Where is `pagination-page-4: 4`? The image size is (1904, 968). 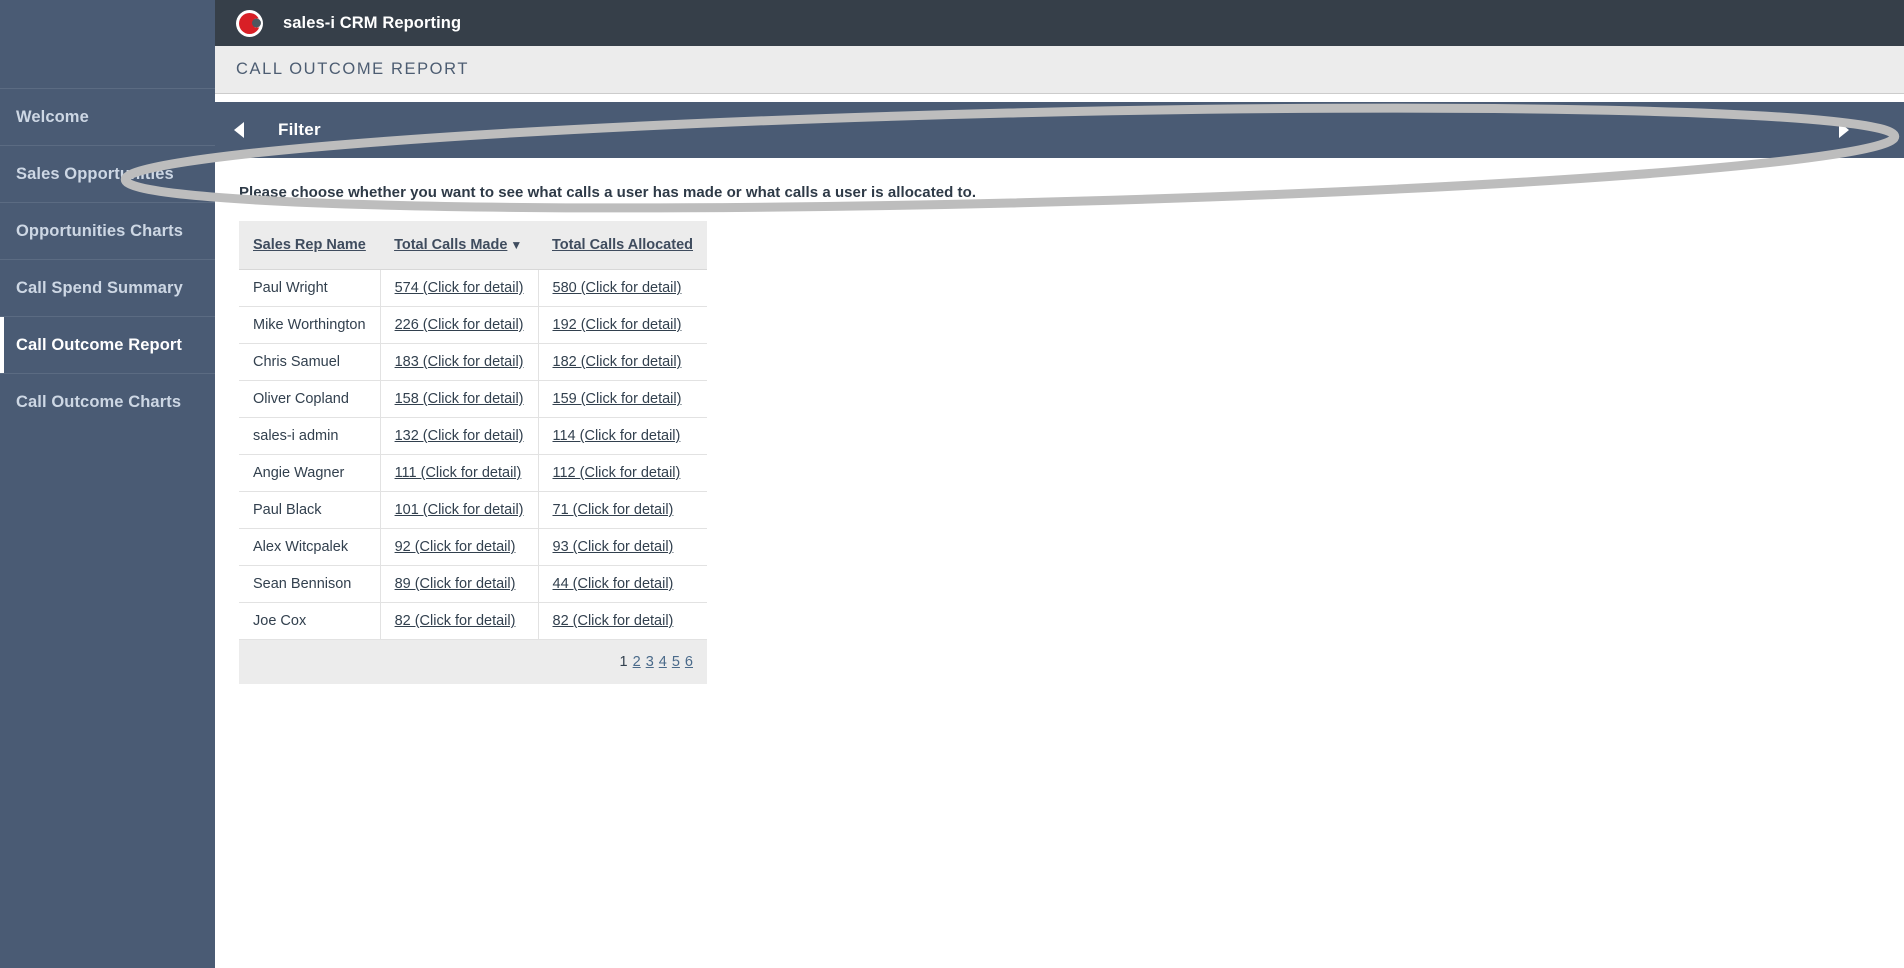
pagination-page-4: 4 is located at coordinates (663, 662).